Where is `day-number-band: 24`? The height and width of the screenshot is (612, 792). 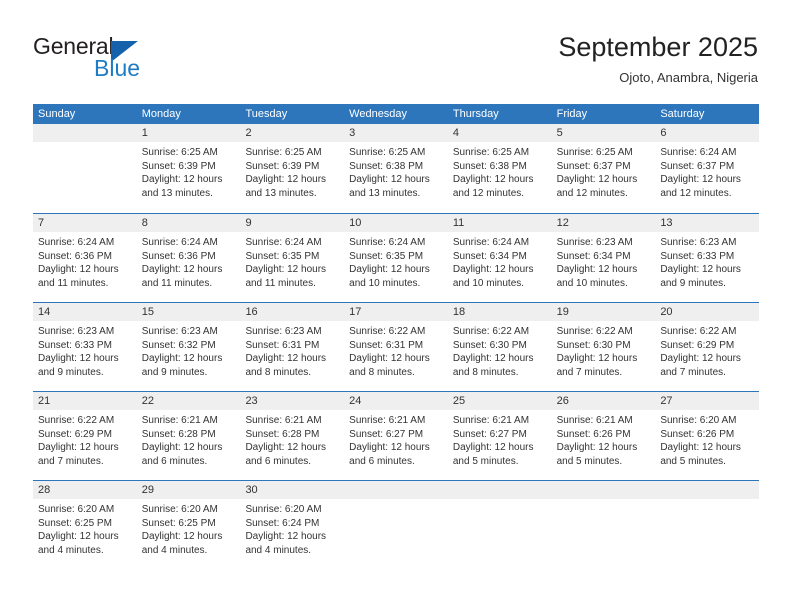
day-number-band: 24 is located at coordinates (396, 401).